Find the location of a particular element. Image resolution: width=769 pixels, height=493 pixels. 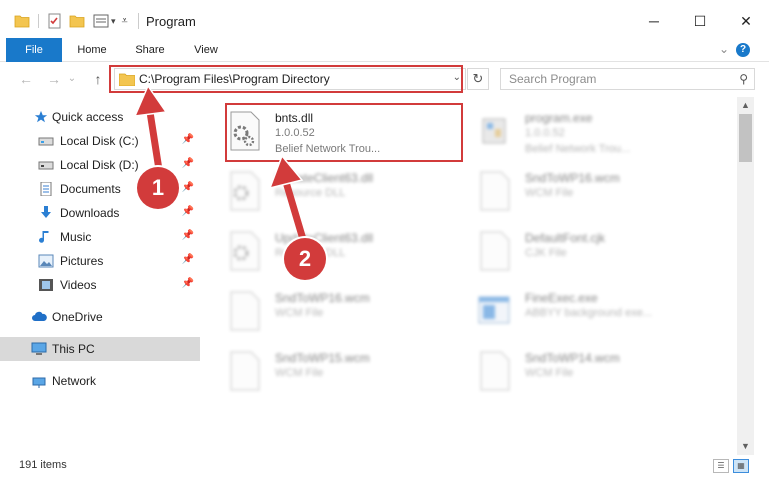

arrow-1-head is located at coordinates (150, 100).